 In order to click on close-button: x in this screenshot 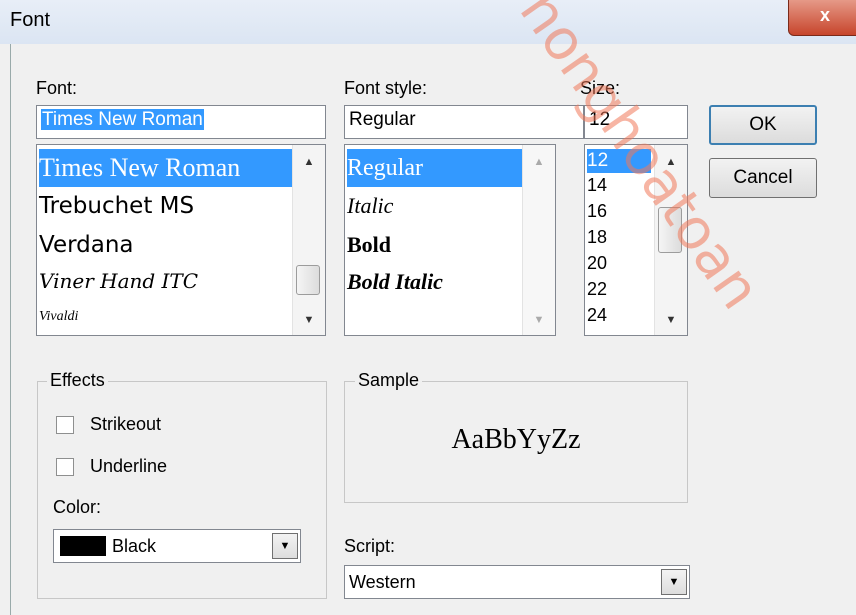, I will do `click(822, 18)`.